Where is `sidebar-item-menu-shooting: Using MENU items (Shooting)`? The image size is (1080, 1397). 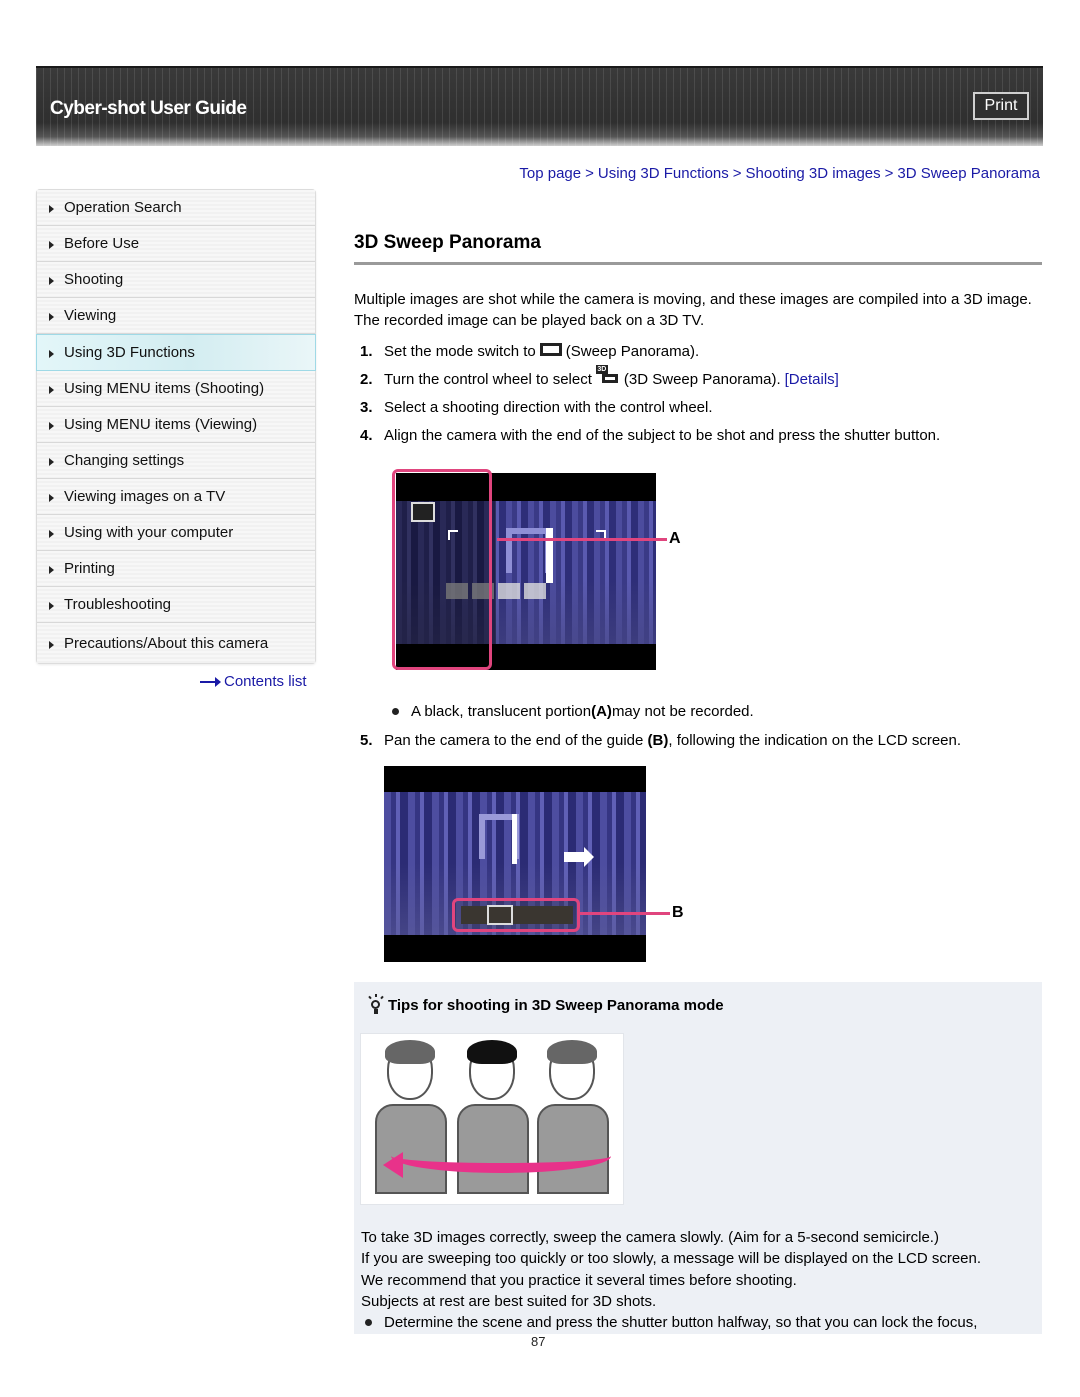
sidebar-item-menu-shooting: Using MENU items (Shooting) is located at coordinates (176, 389).